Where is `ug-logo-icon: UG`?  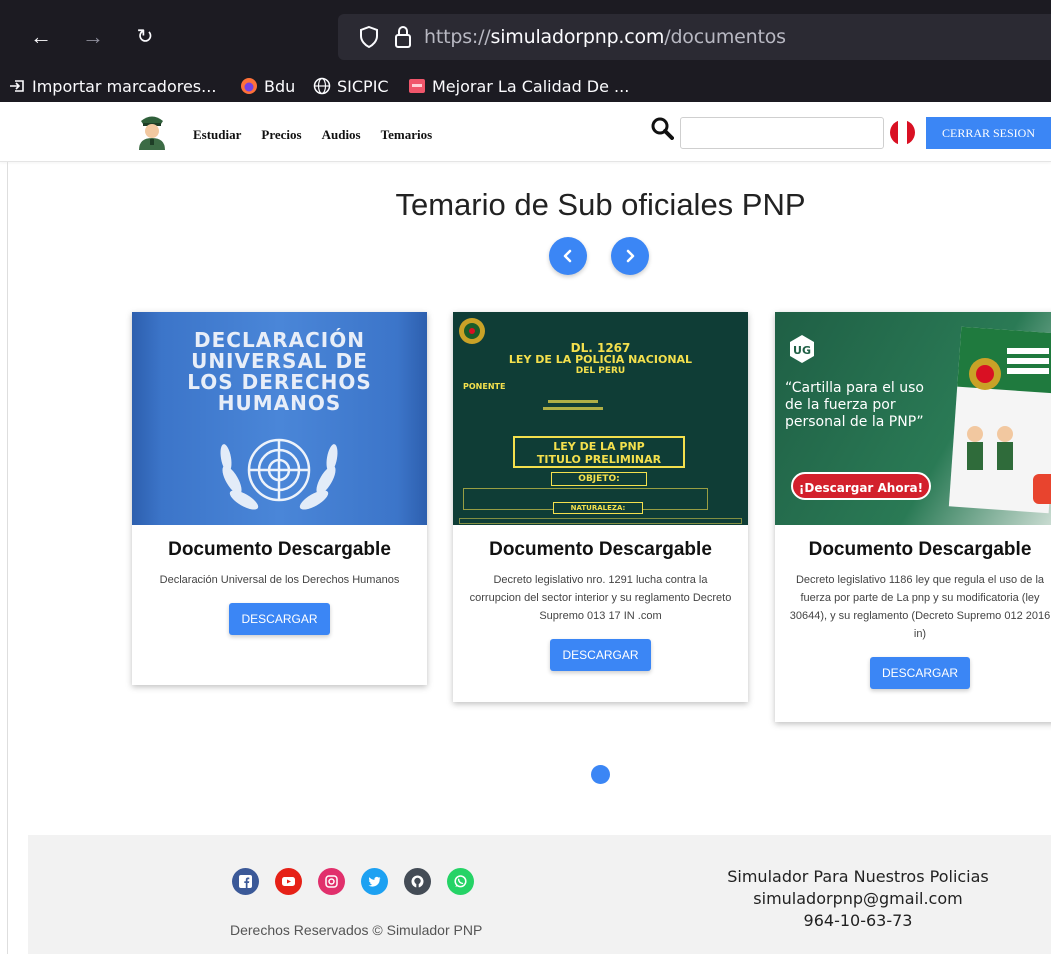 ug-logo-icon: UG is located at coordinates (802, 349).